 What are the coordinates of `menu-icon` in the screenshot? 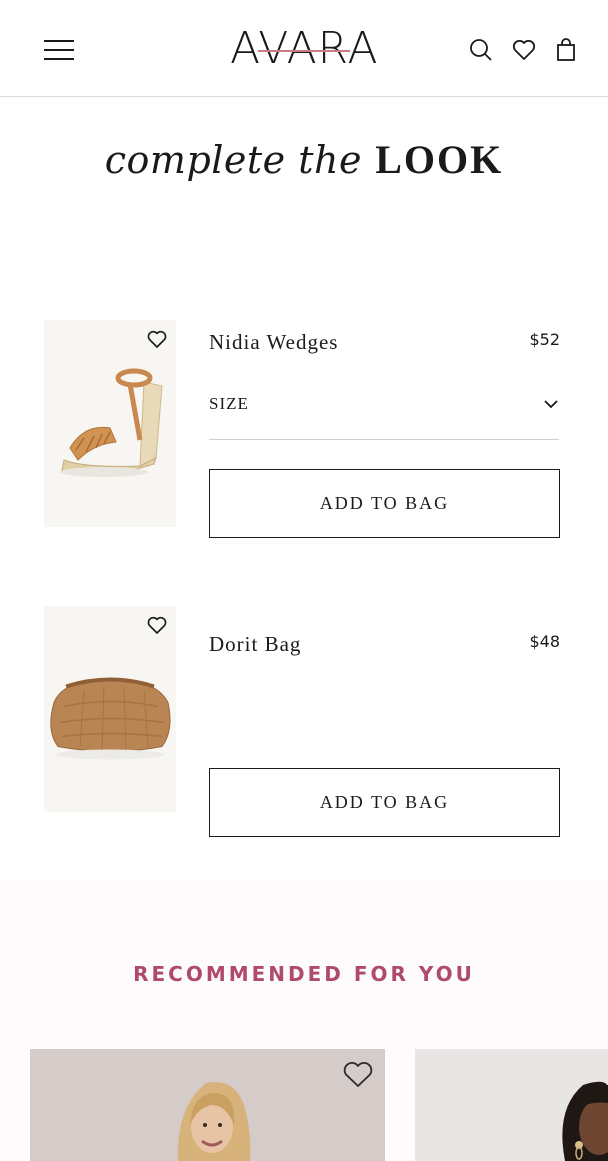 It's located at (59, 49).